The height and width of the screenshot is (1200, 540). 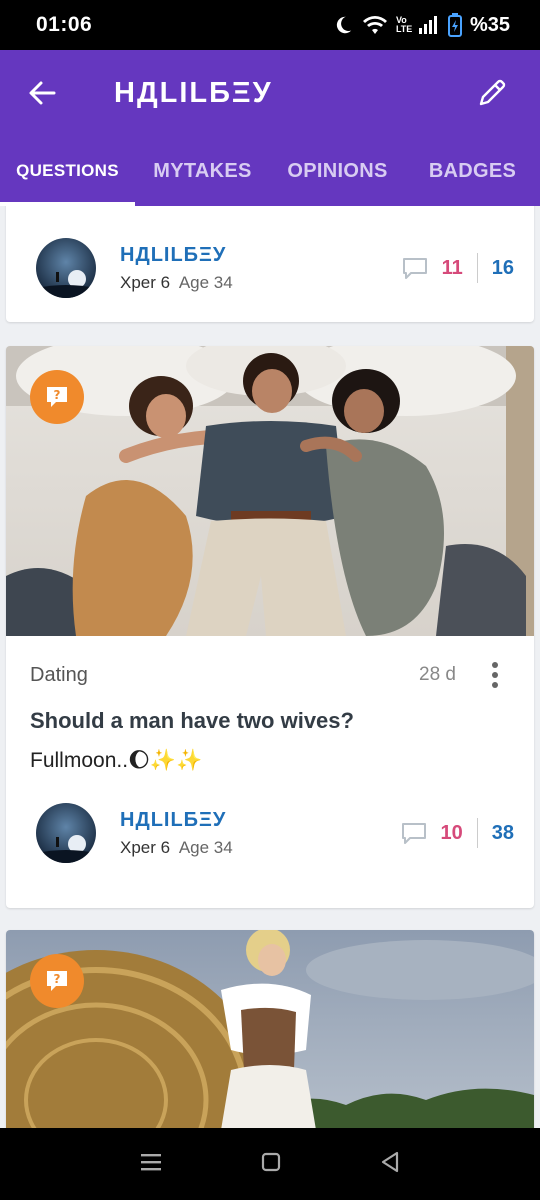 I want to click on battery-percent: %35, so click(x=489, y=24).